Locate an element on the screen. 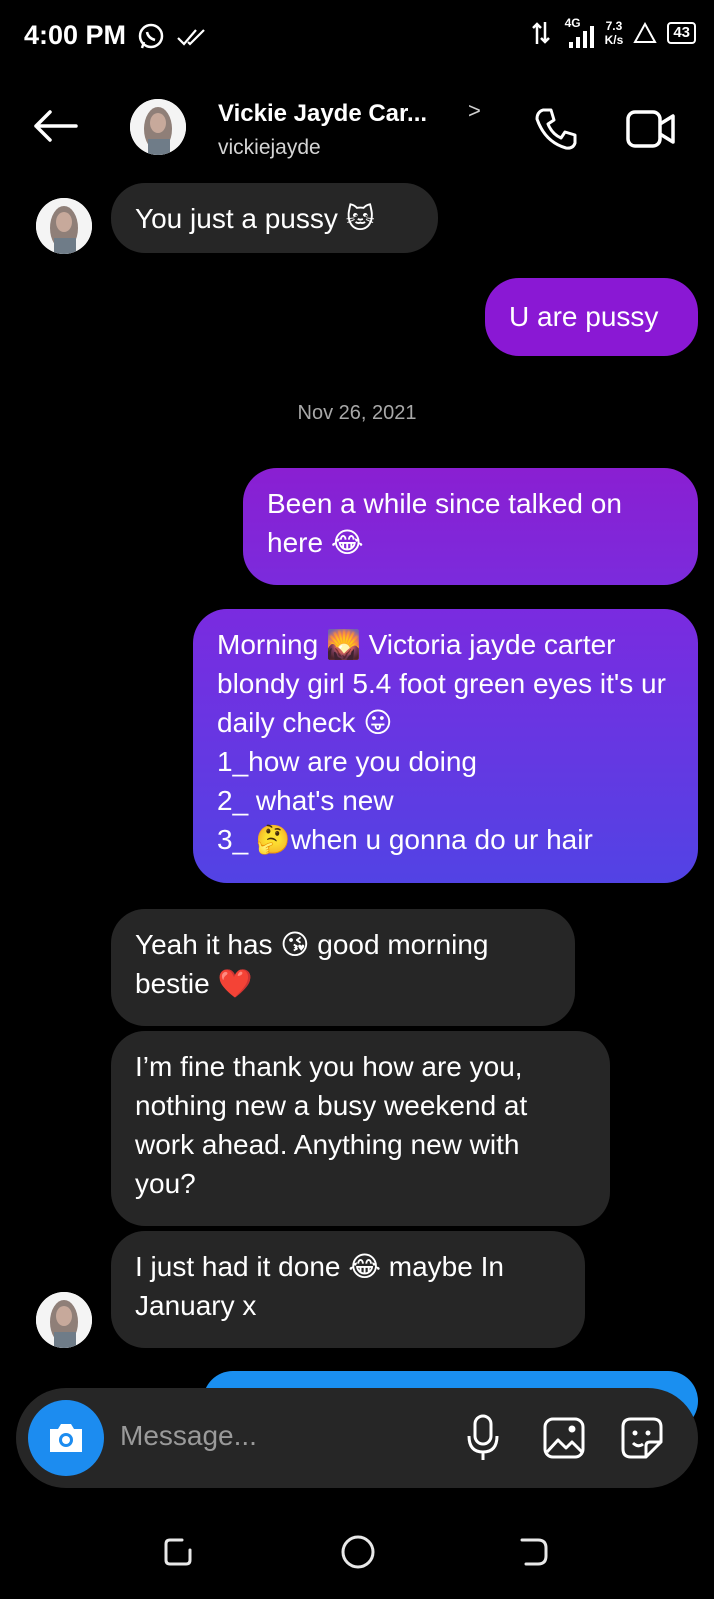 This screenshot has height=1599, width=714. home-icon is located at coordinates (358, 1552).